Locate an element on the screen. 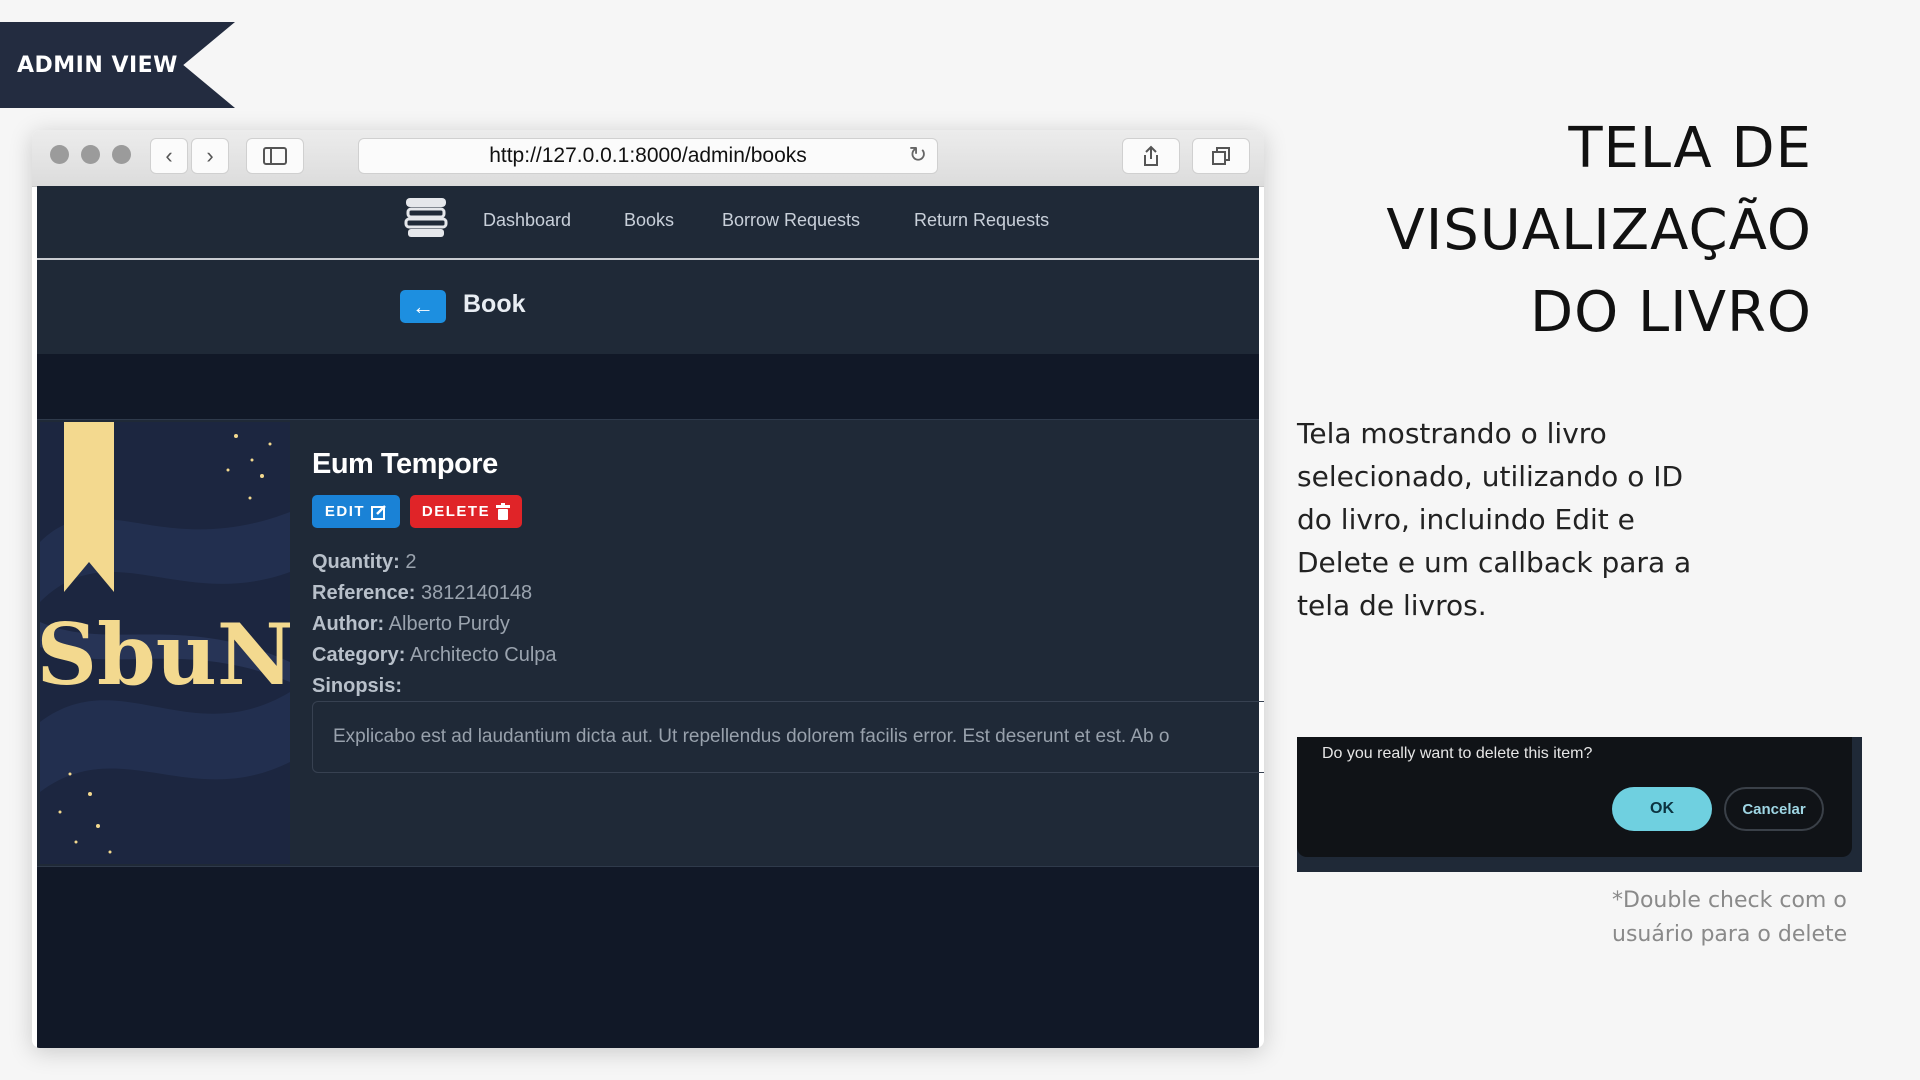 This screenshot has width=1920, height=1080. share-icon is located at coordinates (1151, 155).